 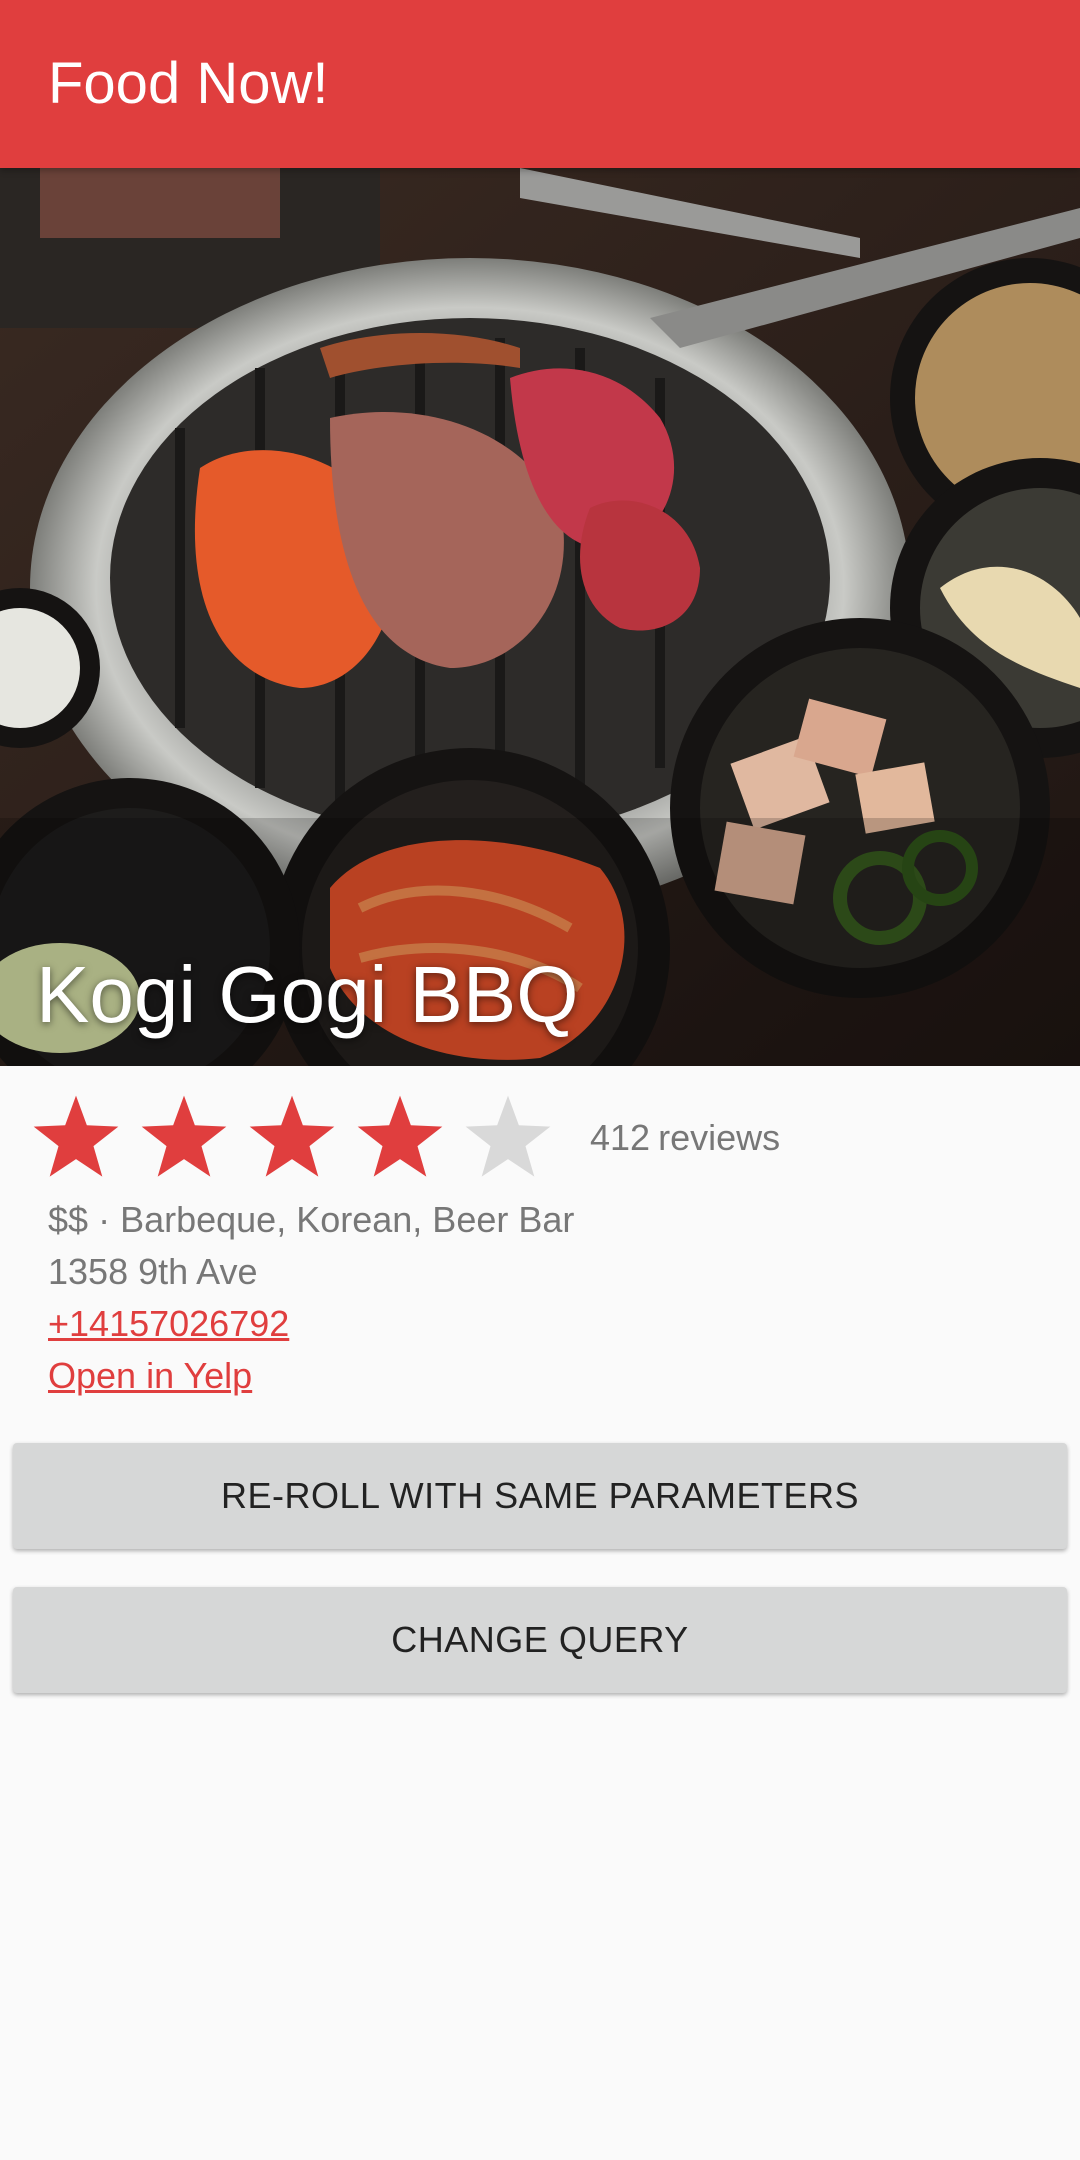 I want to click on change-query-button: CHANGE QUERY, so click(x=540, y=1640).